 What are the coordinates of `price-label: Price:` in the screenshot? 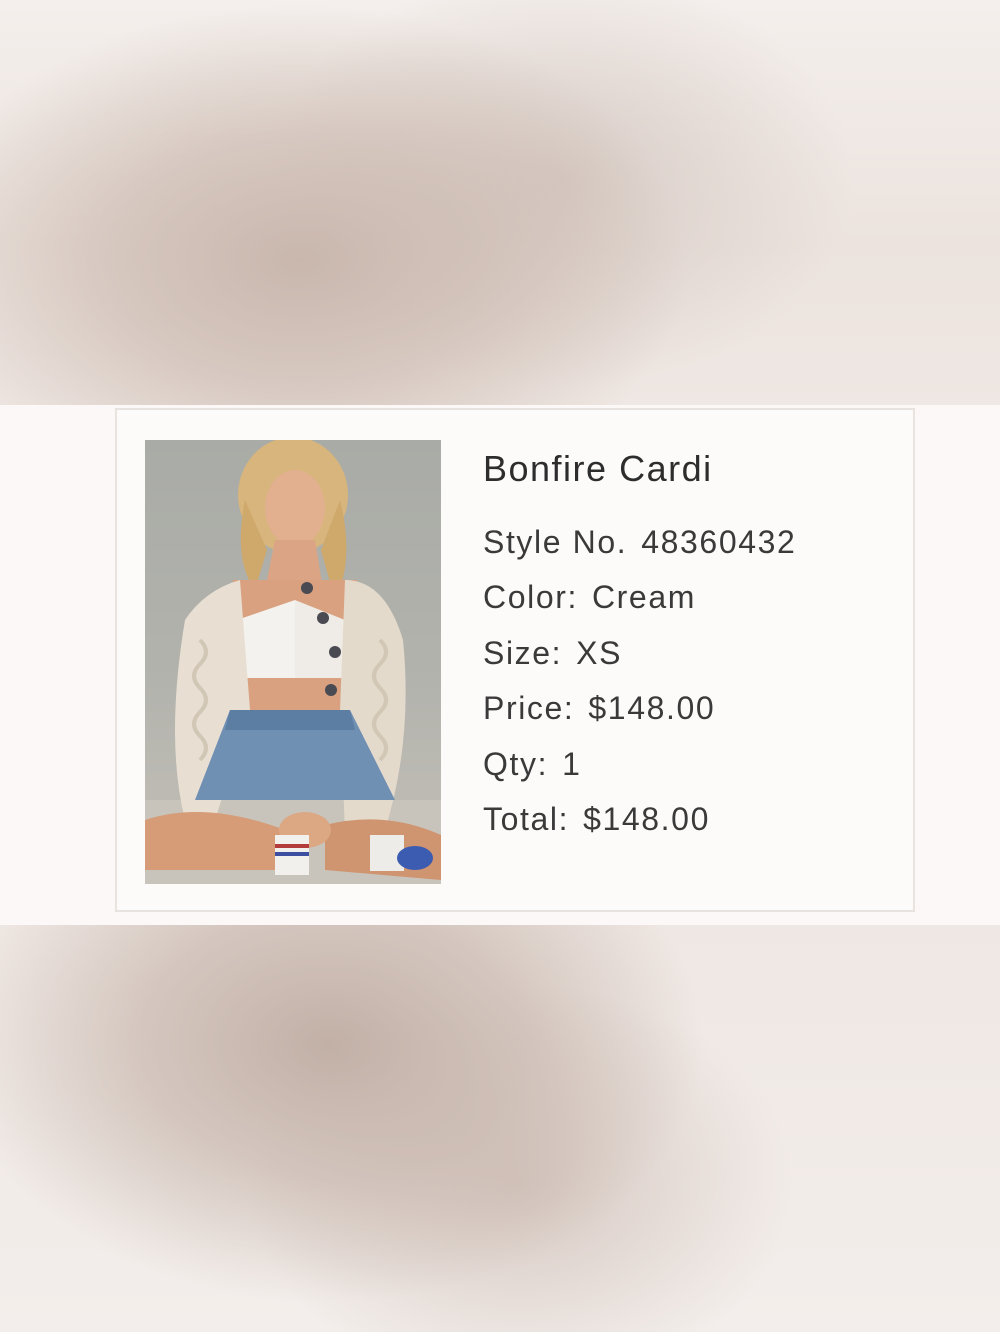 It's located at (529, 708).